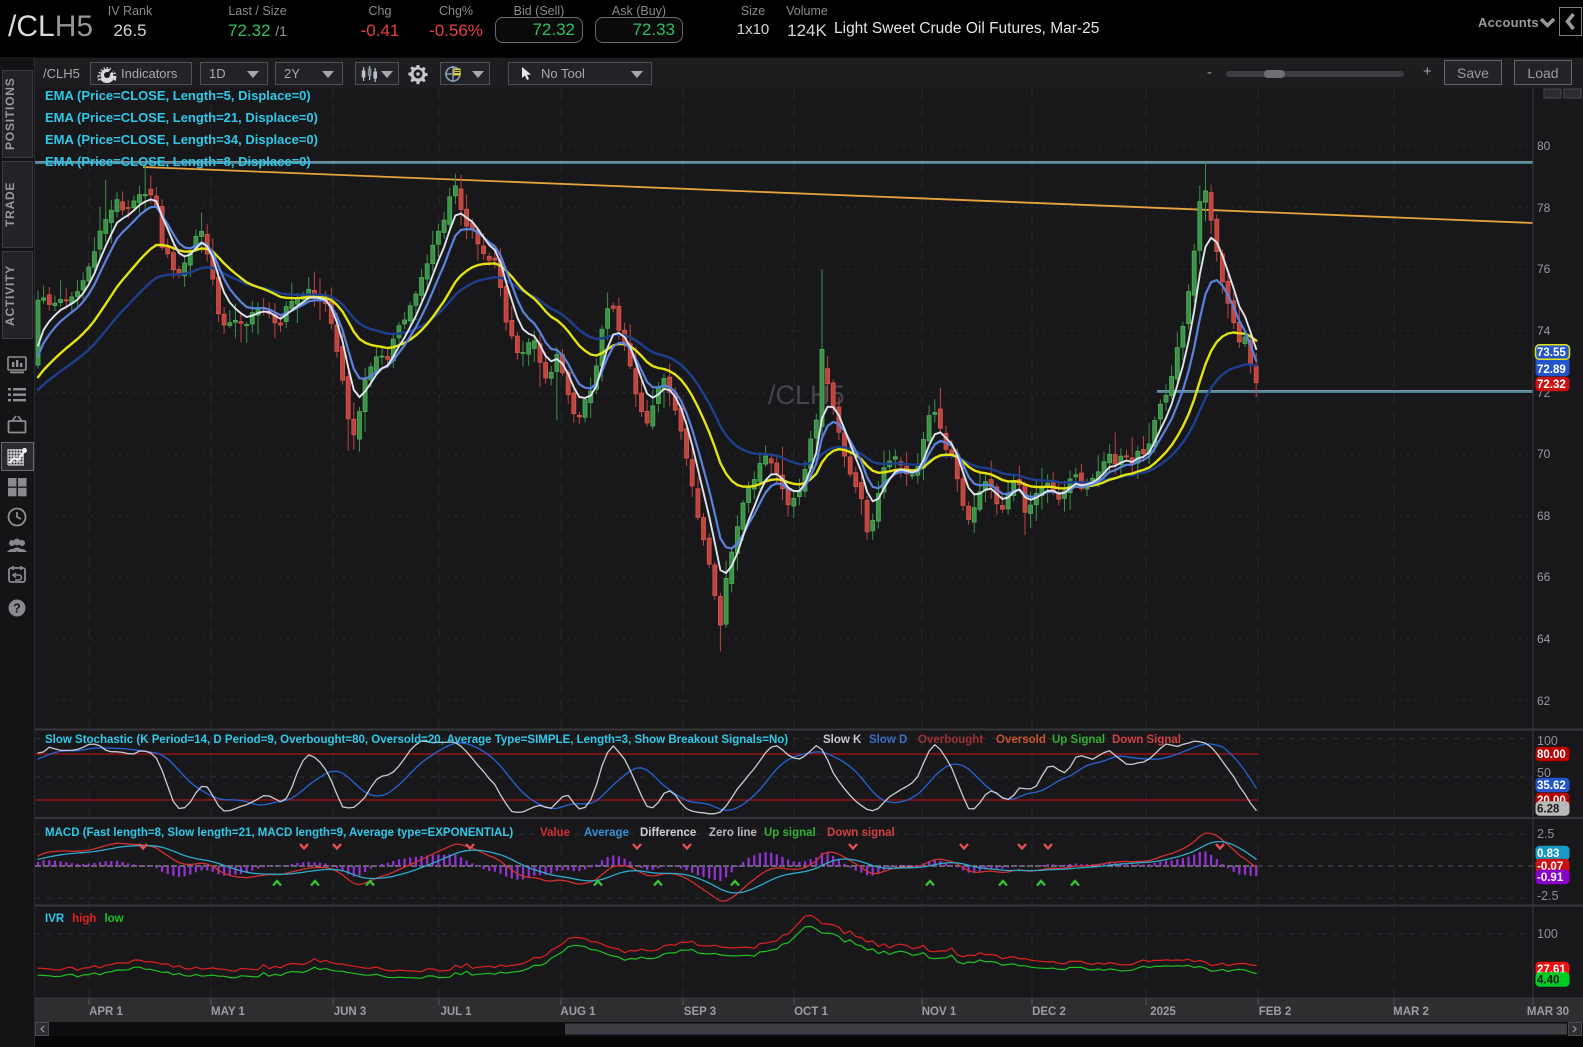 This screenshot has width=1583, height=1047. Describe the element at coordinates (578, 1012) in the screenshot. I see `svg-text: AUG 1` at that location.